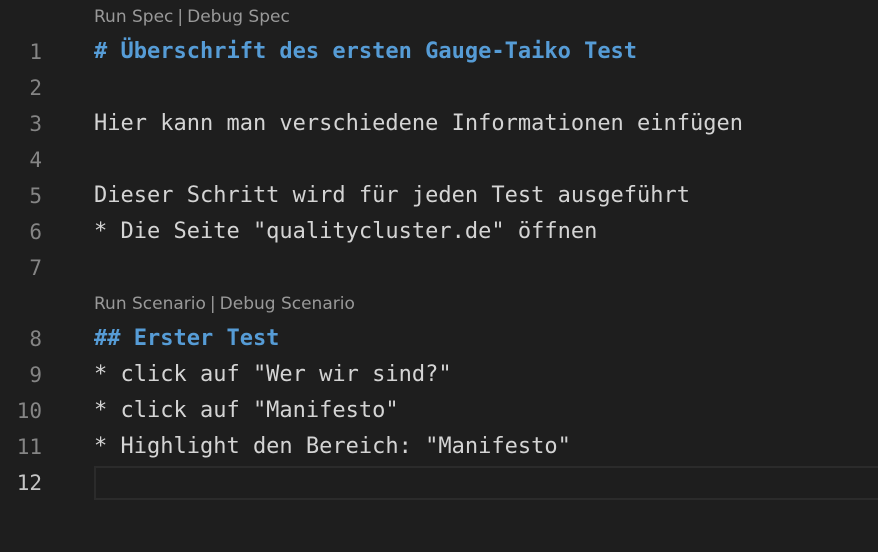 Image resolution: width=878 pixels, height=552 pixels. I want to click on editor-line: 4, so click(439, 160).